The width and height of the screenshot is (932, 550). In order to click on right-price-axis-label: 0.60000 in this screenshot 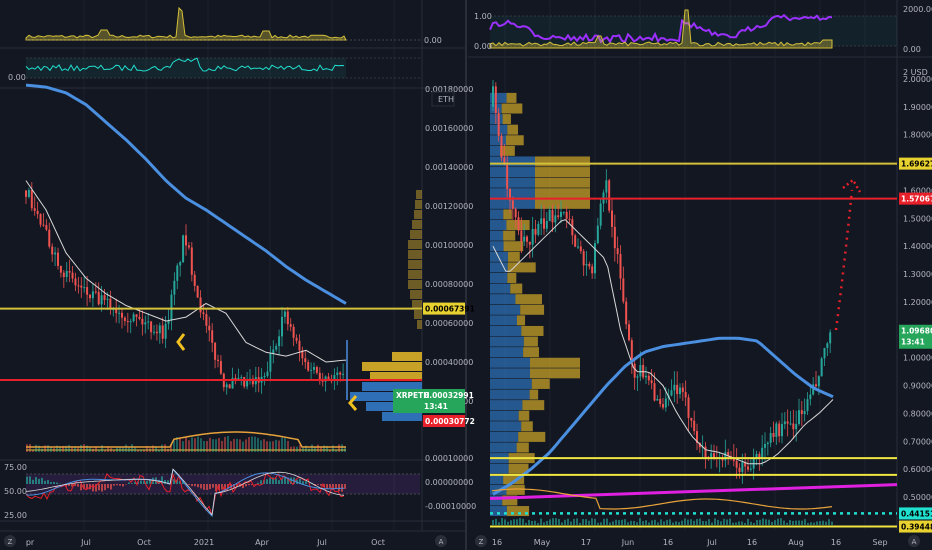, I will do `click(917, 469)`.